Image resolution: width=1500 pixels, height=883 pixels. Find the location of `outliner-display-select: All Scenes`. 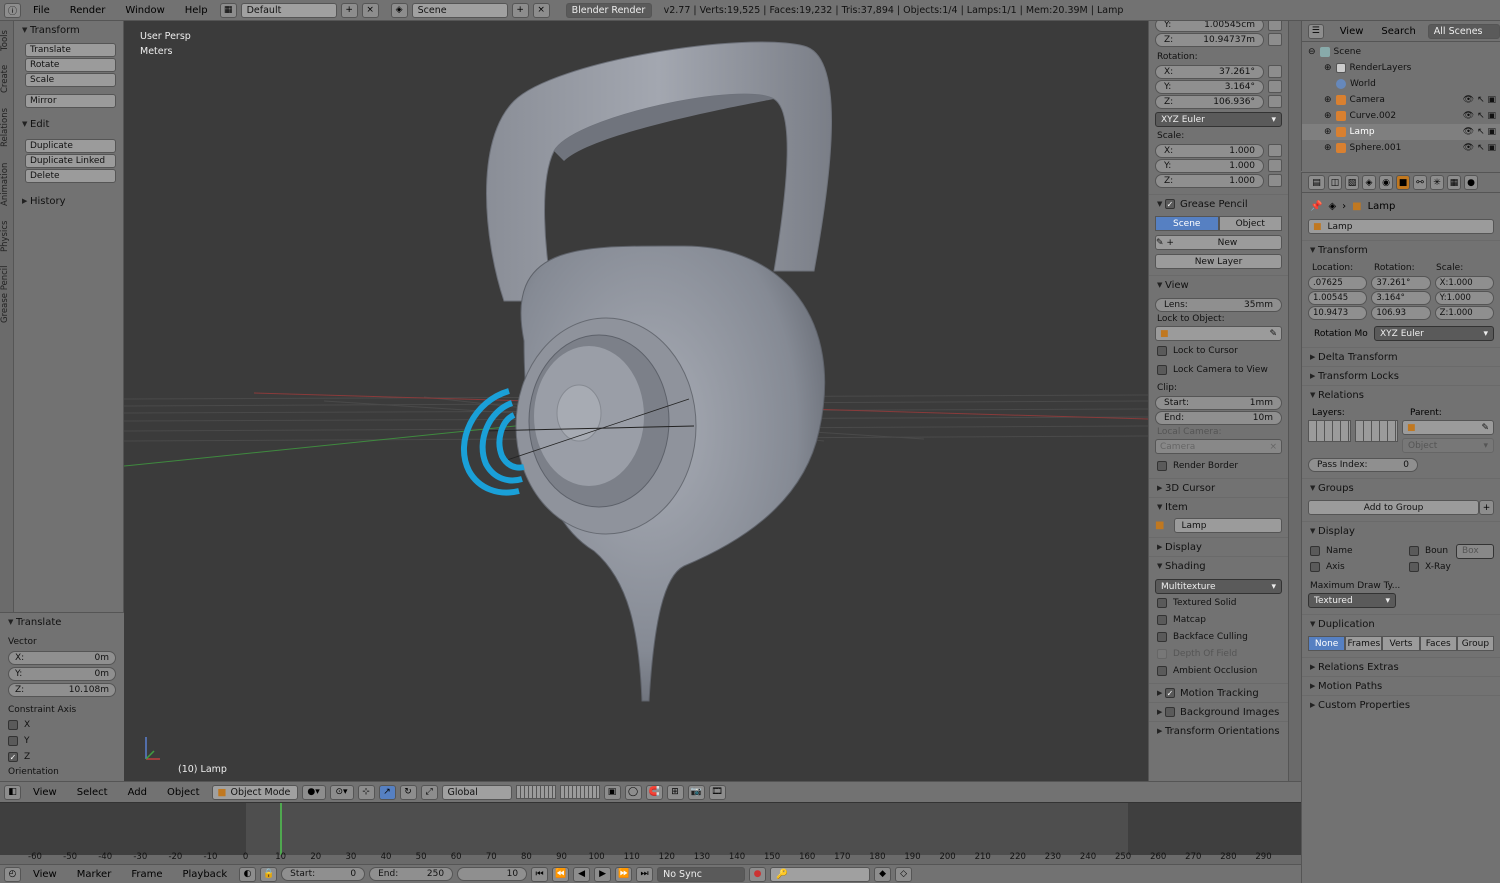

outliner-display-select: All Scenes is located at coordinates (1463, 31).